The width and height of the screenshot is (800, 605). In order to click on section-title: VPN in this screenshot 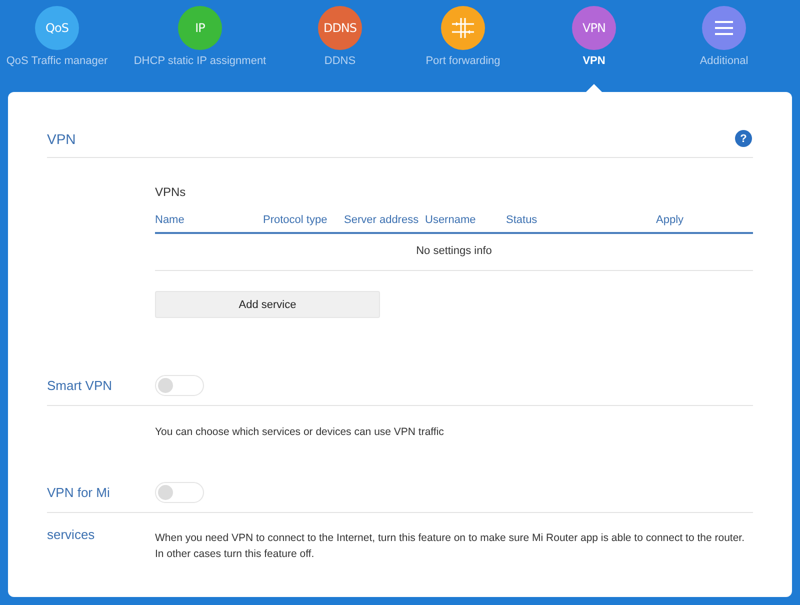, I will do `click(61, 138)`.